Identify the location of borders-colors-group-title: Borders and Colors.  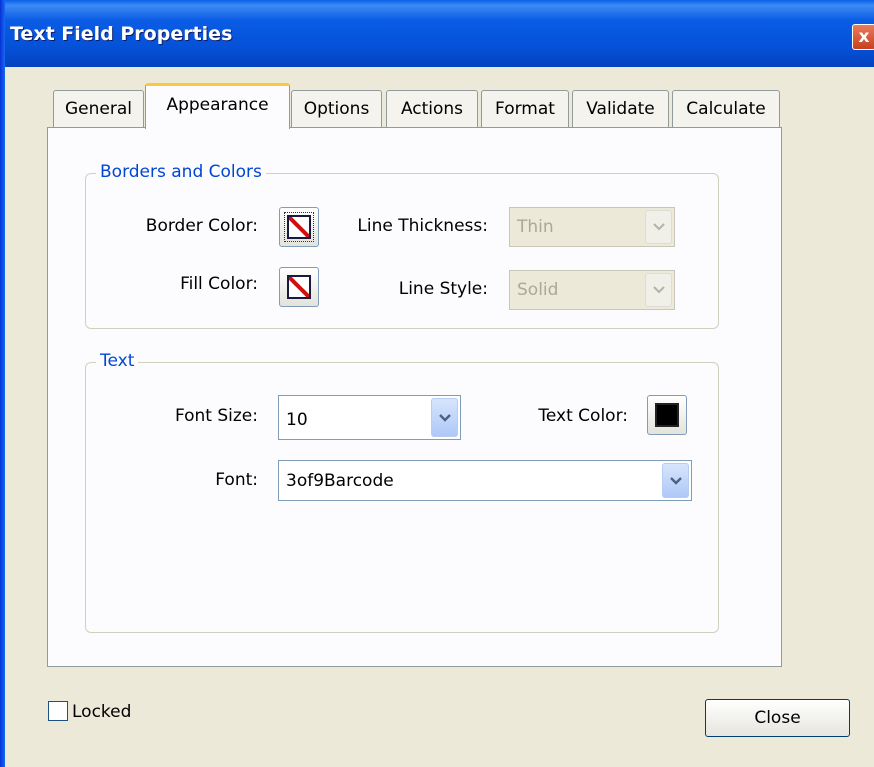
(181, 172).